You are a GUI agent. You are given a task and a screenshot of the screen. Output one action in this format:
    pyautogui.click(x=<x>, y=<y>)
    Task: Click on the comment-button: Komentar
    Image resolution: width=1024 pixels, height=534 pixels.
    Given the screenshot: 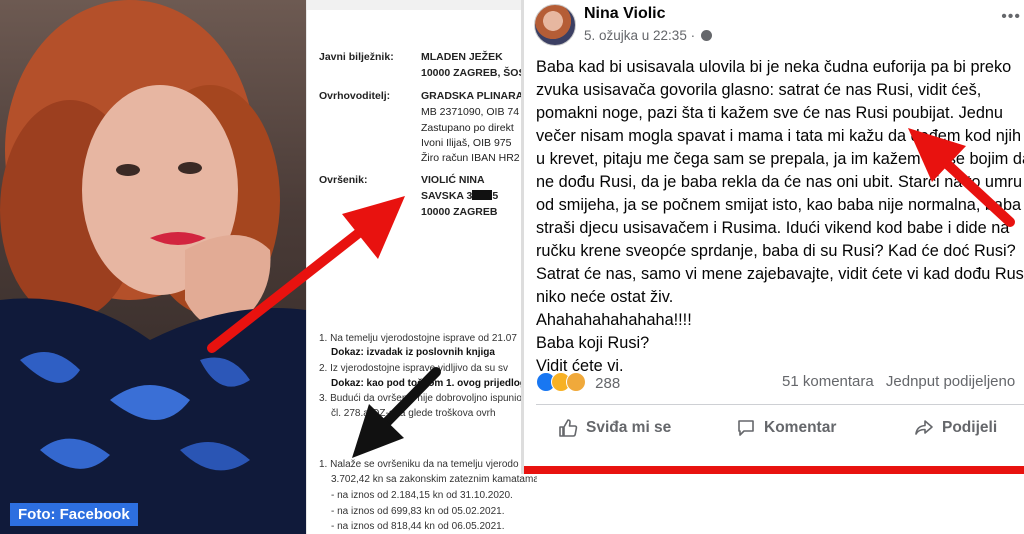 What is the action you would take?
    pyautogui.click(x=786, y=428)
    